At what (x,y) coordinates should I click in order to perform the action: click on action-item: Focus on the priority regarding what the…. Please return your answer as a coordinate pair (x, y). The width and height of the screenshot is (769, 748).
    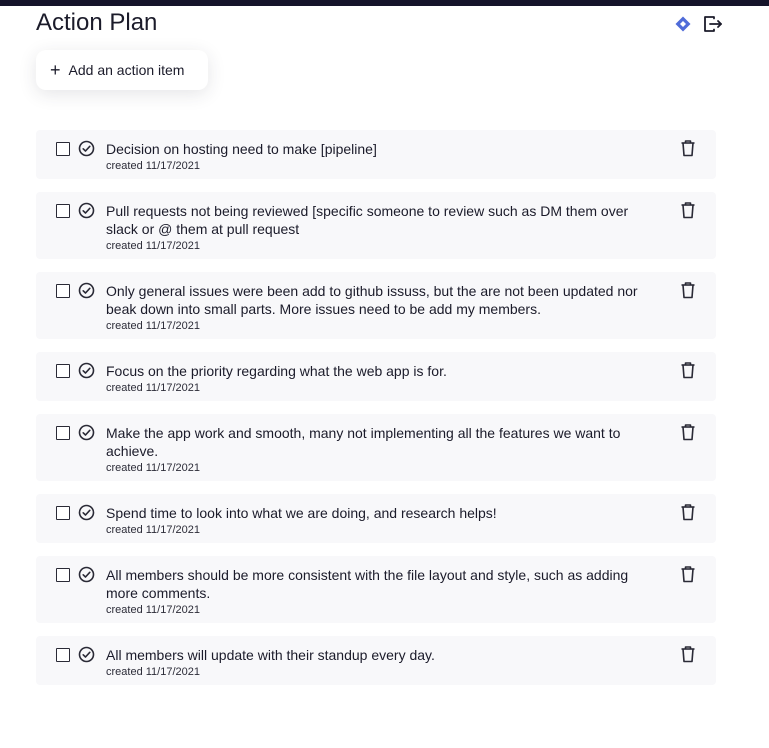
    Looking at the image, I should click on (376, 376).